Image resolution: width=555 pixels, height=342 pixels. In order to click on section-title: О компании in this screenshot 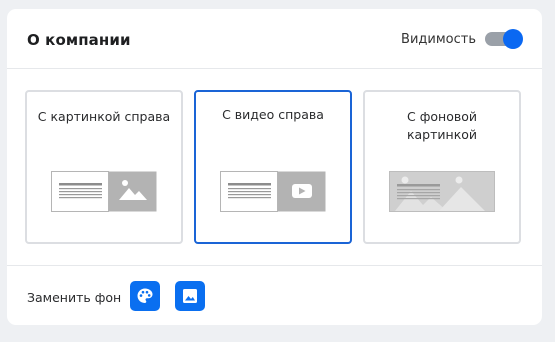, I will do `click(79, 40)`.